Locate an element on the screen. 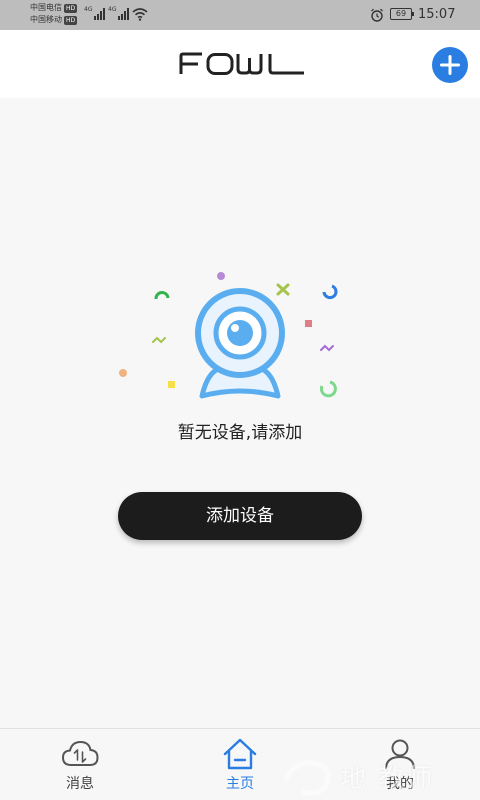  cloud-icon is located at coordinates (80, 753).